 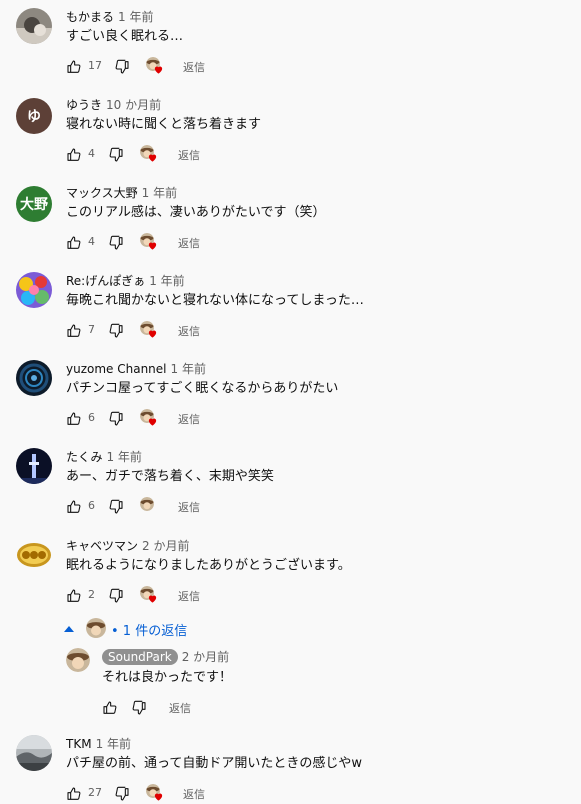 What do you see at coordinates (166, 67) in the screenshot?
I see `comment-actions: 17 返信` at bounding box center [166, 67].